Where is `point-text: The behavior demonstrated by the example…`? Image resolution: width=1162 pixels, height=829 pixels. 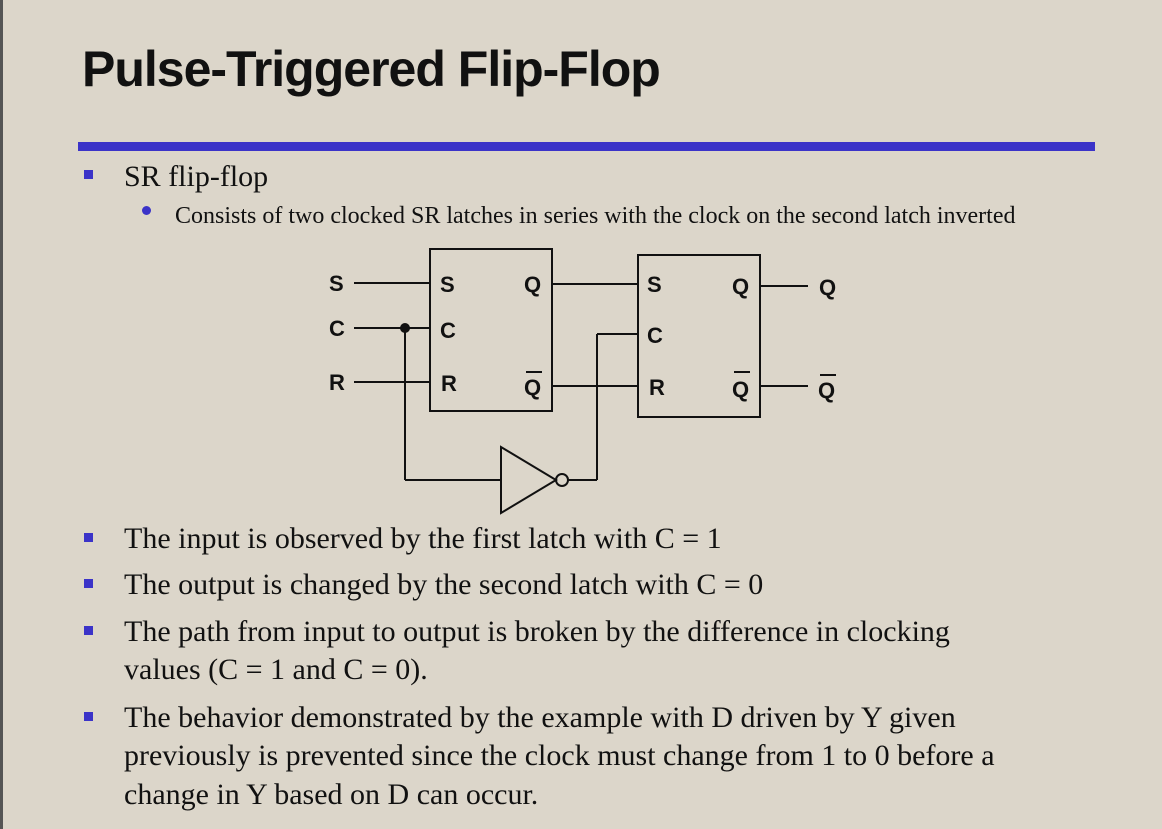
point-text: The behavior demonstrated by the example… is located at coordinates (540, 717).